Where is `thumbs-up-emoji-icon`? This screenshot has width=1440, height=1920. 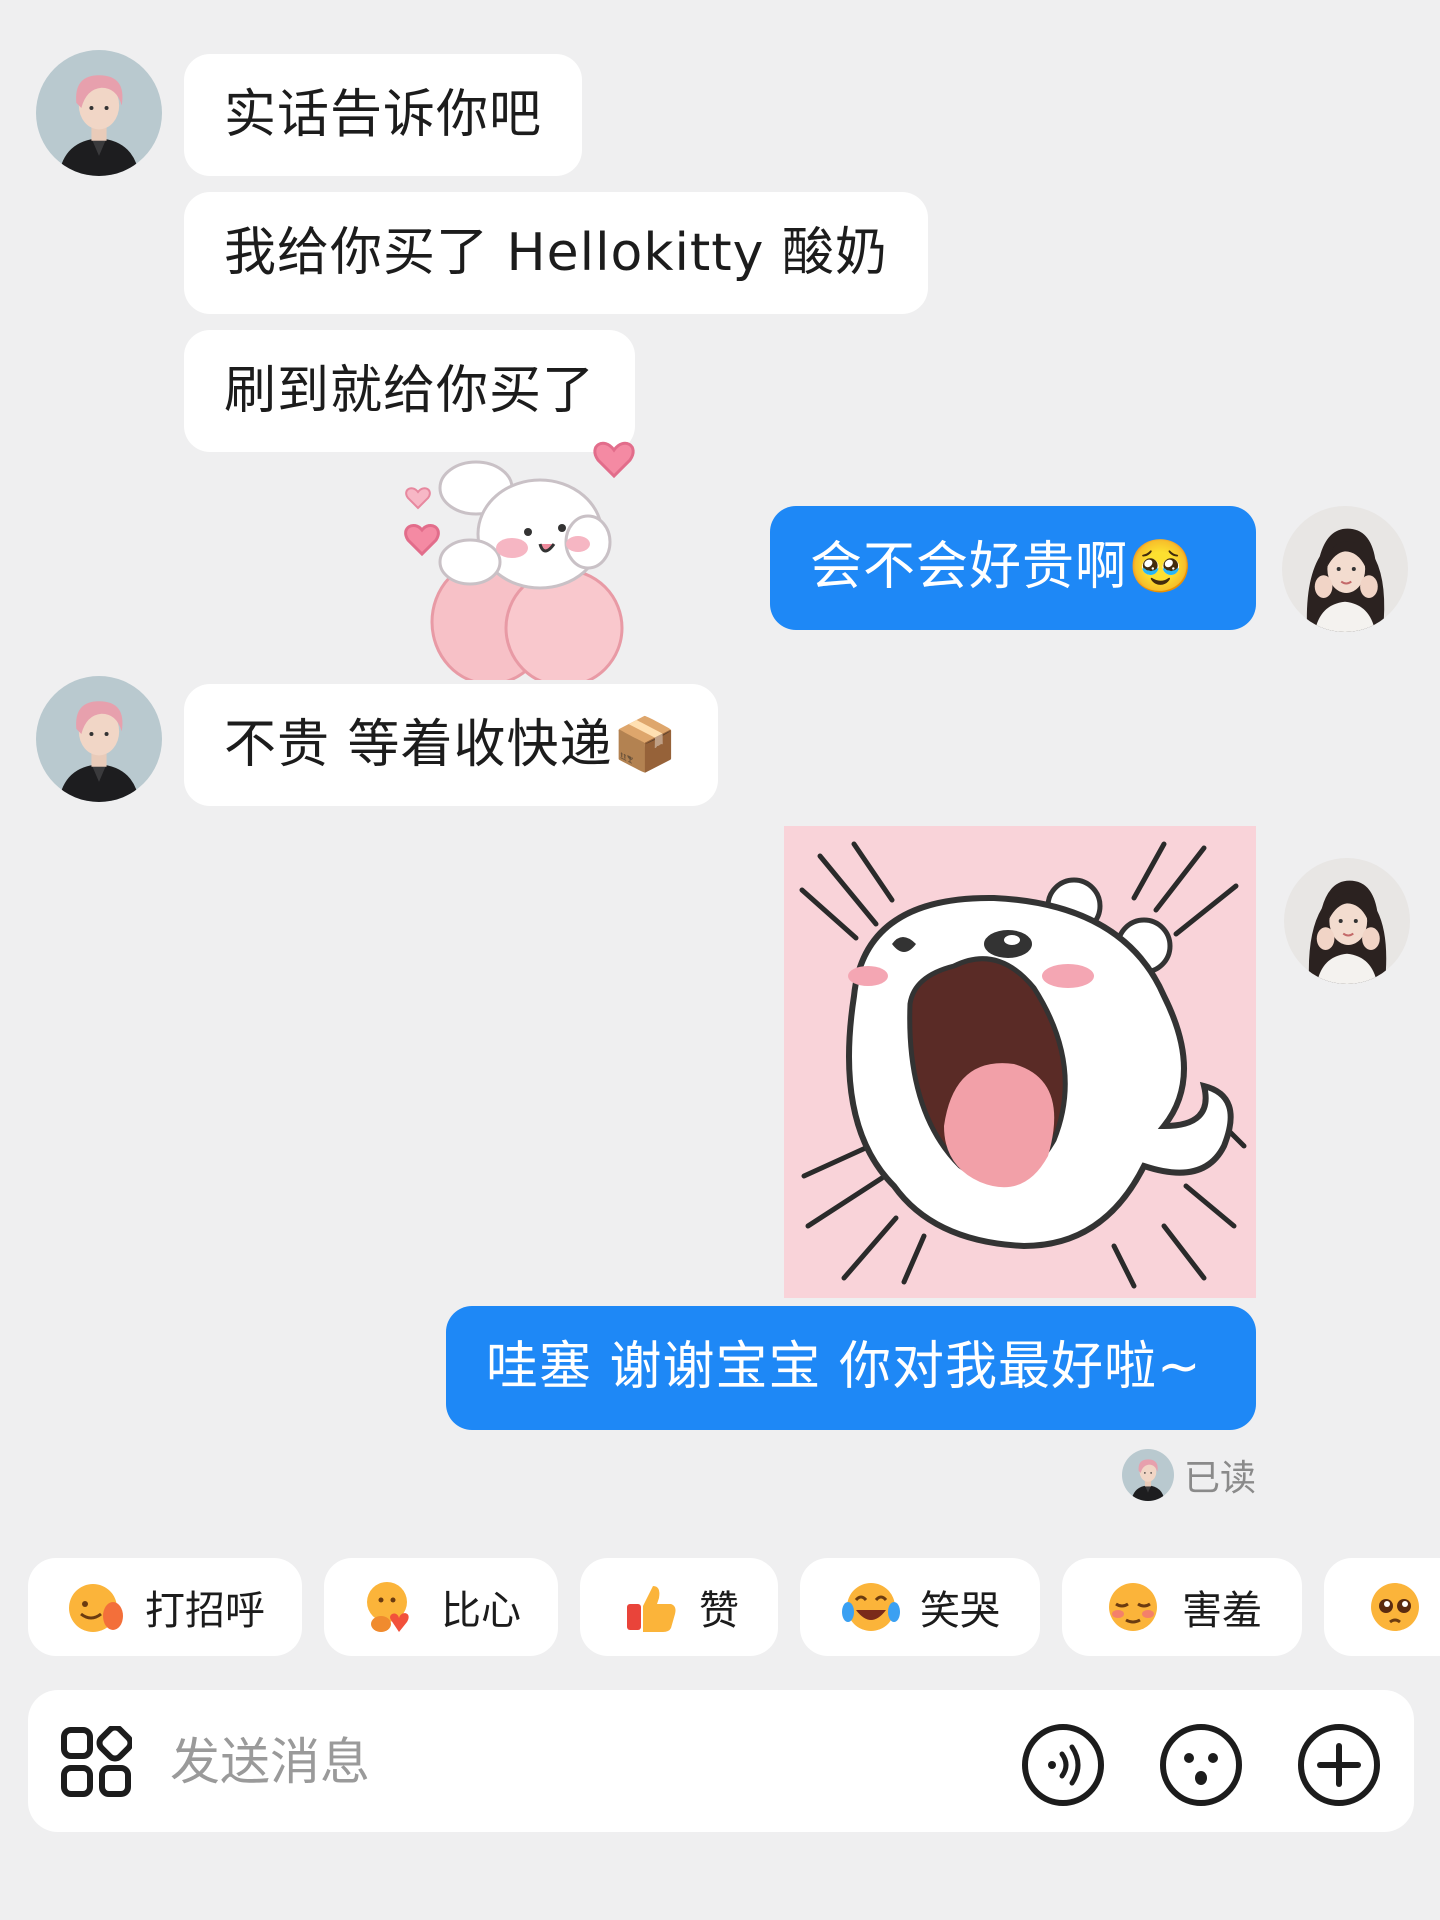 thumbs-up-emoji-icon is located at coordinates (651, 1609).